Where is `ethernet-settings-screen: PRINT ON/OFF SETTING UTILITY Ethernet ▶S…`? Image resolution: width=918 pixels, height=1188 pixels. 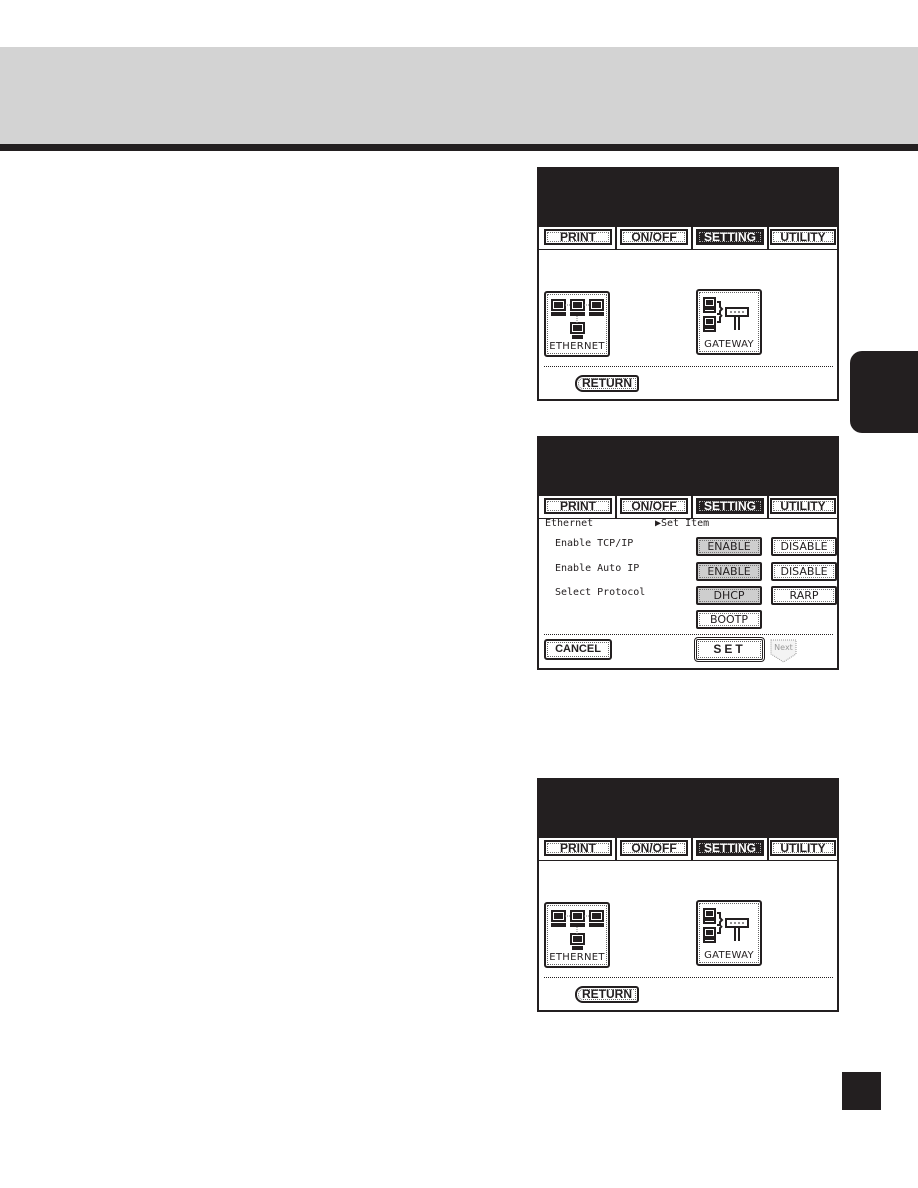
ethernet-settings-screen: PRINT ON/OFF SETTING UTILITY Ethernet ▶S… is located at coordinates (688, 553).